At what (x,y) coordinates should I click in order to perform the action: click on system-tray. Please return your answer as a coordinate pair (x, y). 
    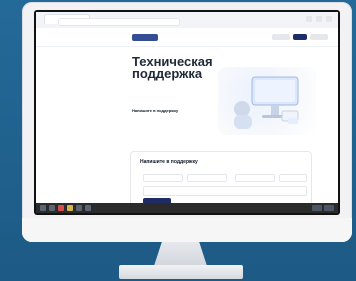
    Looking at the image, I should click on (323, 208).